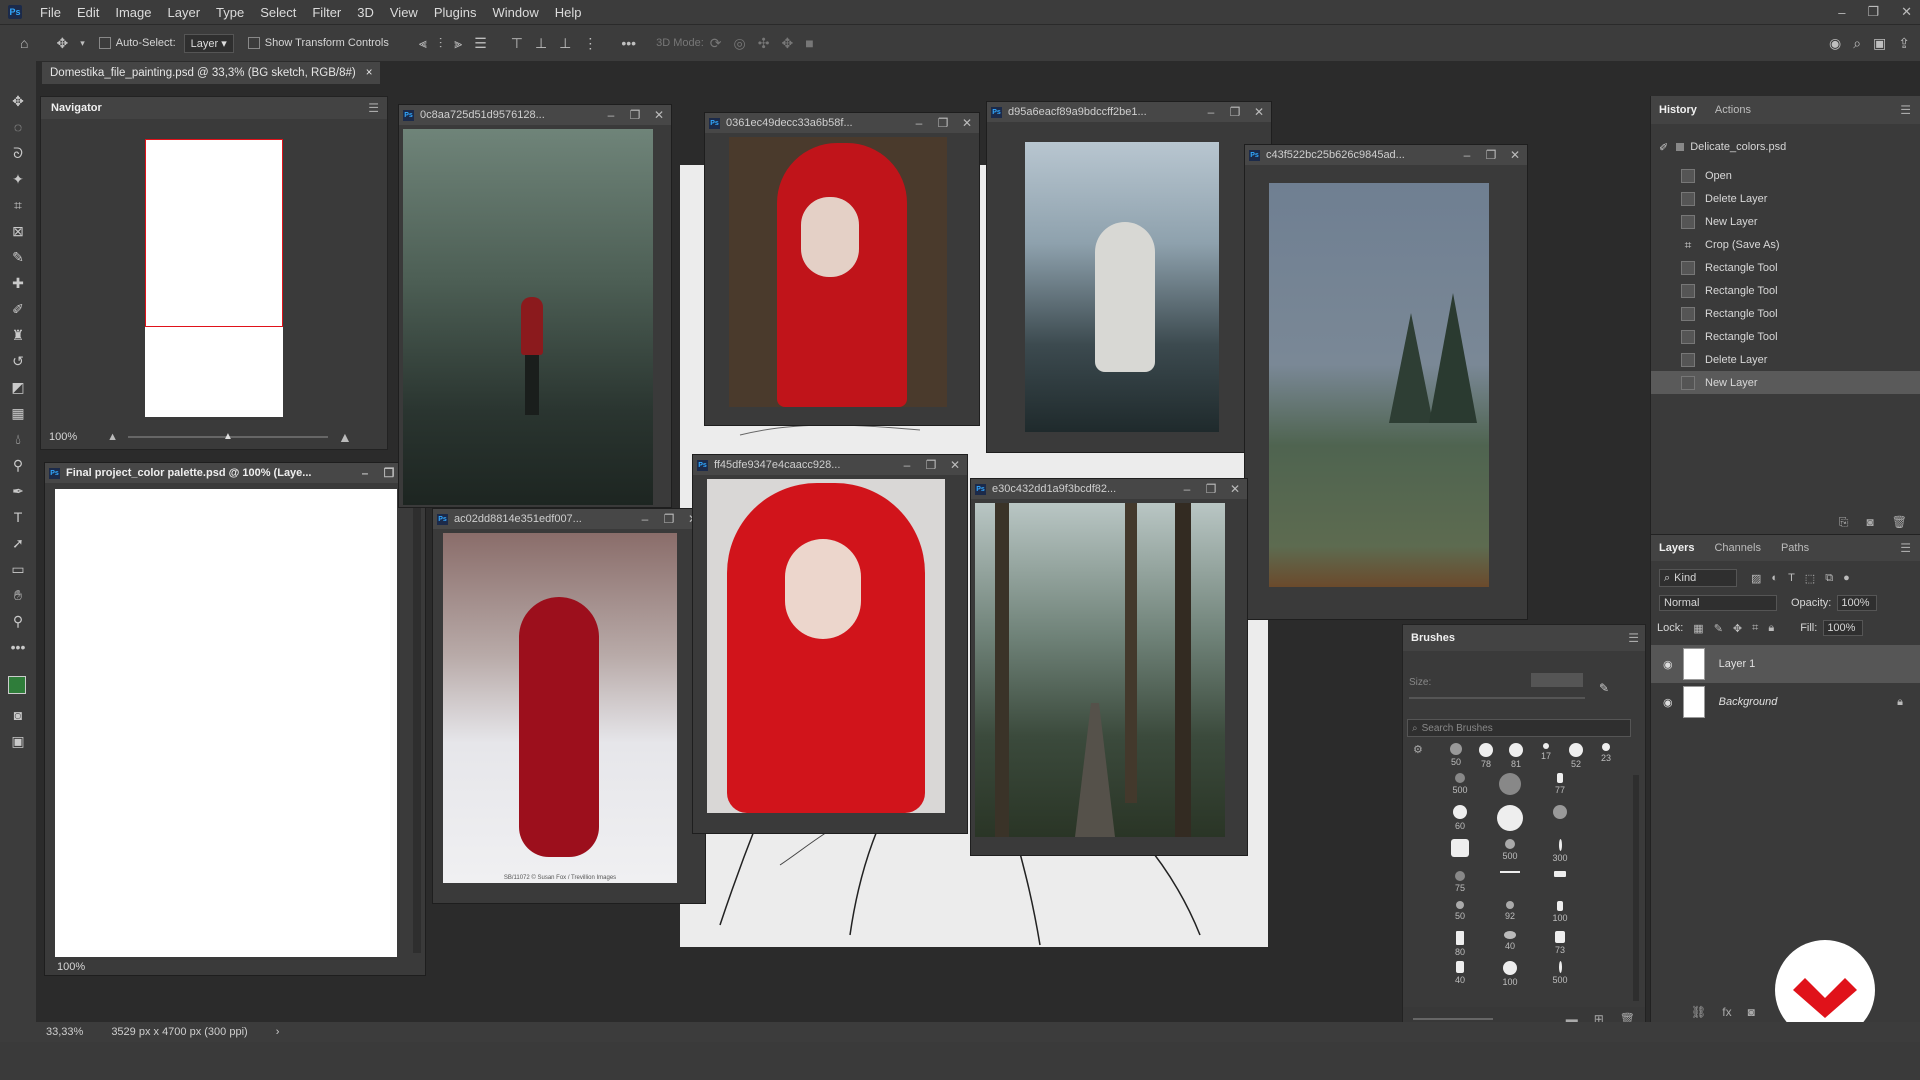  What do you see at coordinates (18, 231) in the screenshot?
I see `frame-tool-icon: ⊠` at bounding box center [18, 231].